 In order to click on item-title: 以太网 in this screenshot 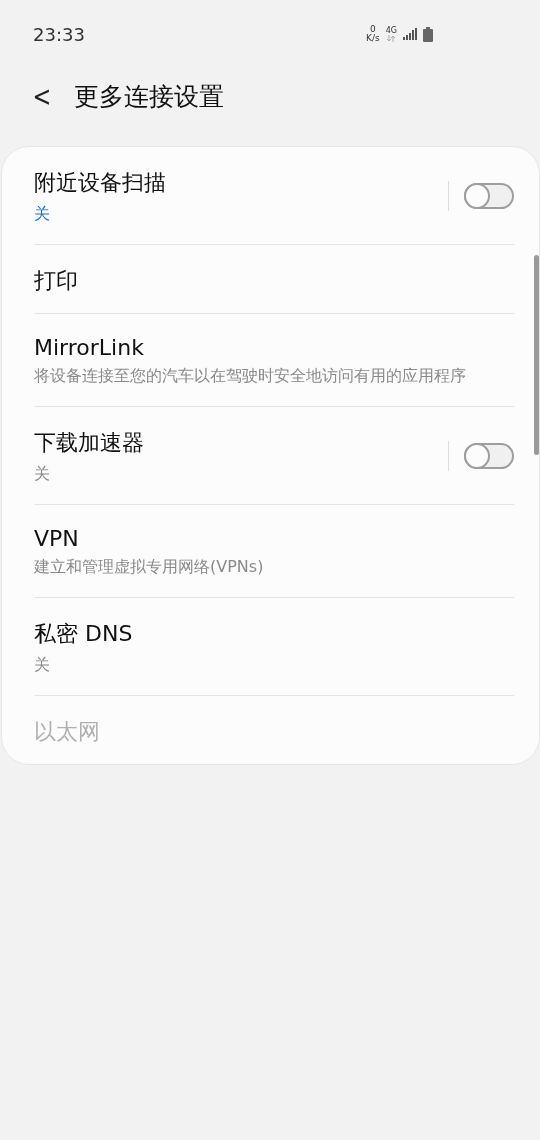, I will do `click(67, 732)`.